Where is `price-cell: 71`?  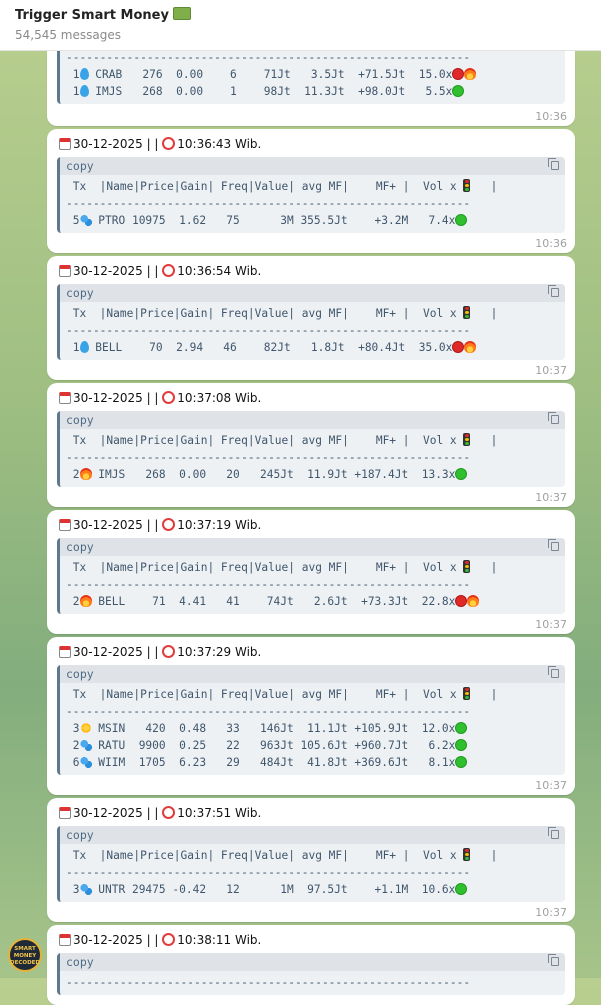
price-cell: 71 is located at coordinates (159, 601).